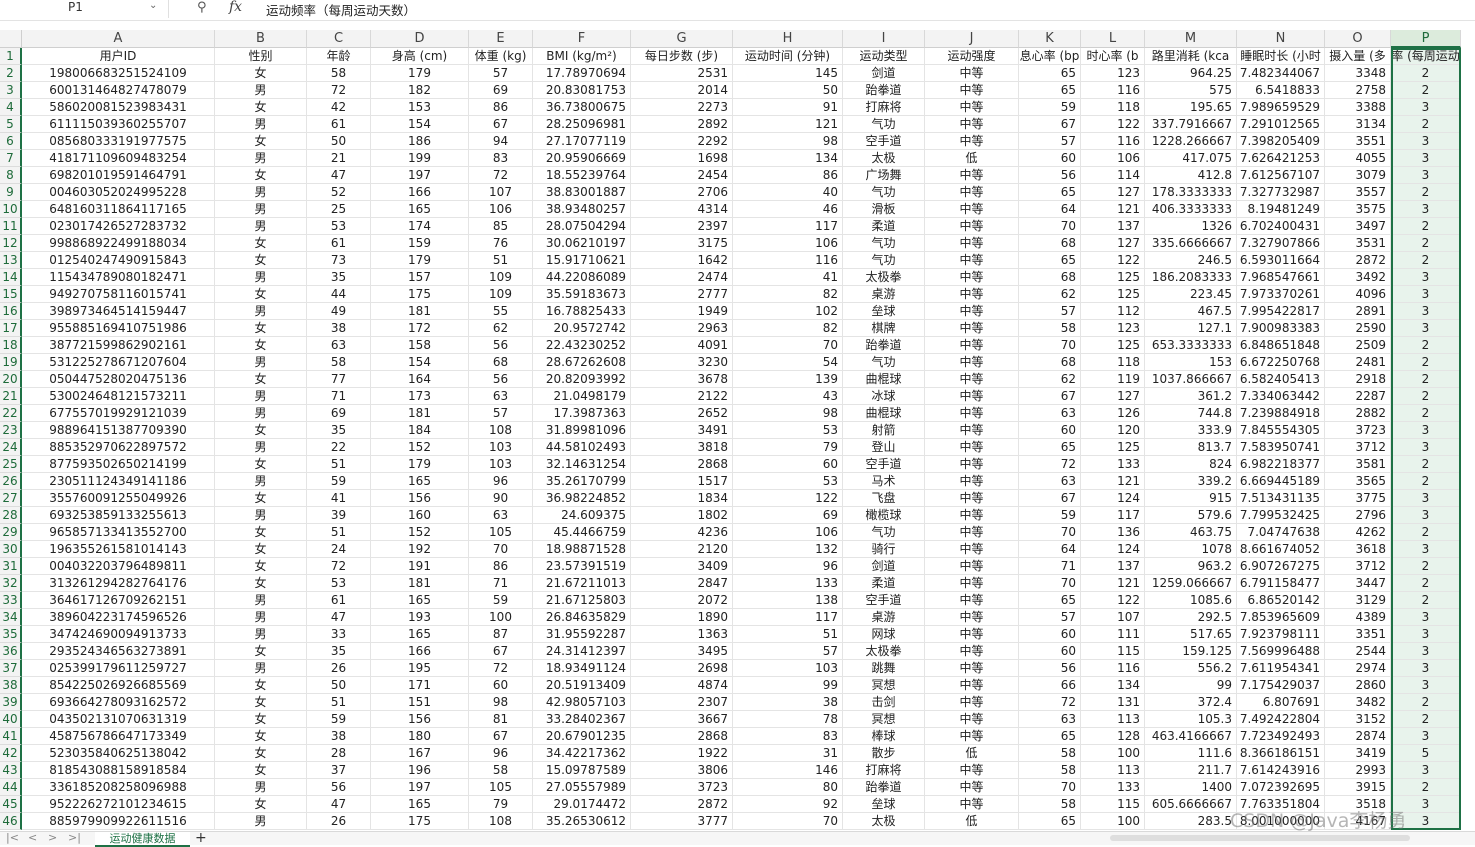  Describe the element at coordinates (11, 600) in the screenshot. I see `row-header: 33` at that location.